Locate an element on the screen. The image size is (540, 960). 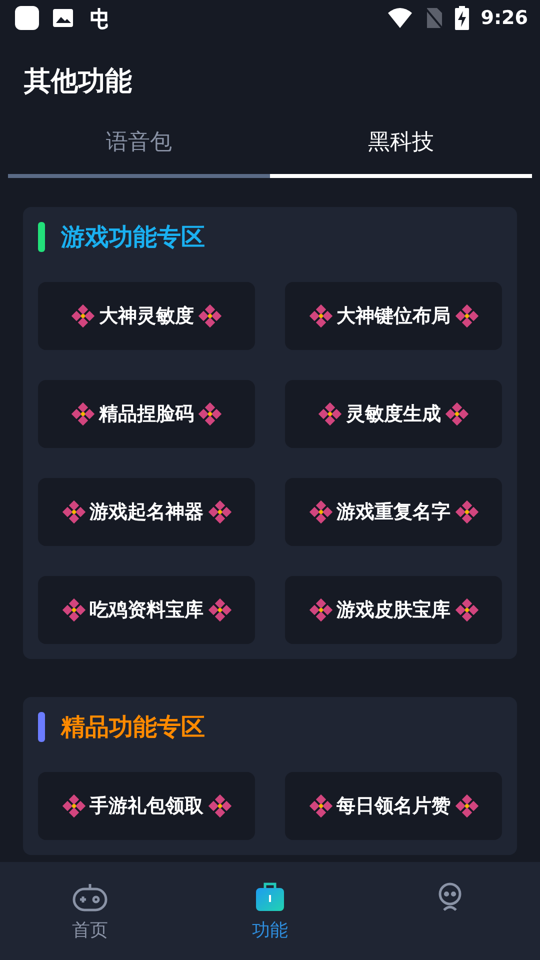
wifi-icon is located at coordinates (399, 18).